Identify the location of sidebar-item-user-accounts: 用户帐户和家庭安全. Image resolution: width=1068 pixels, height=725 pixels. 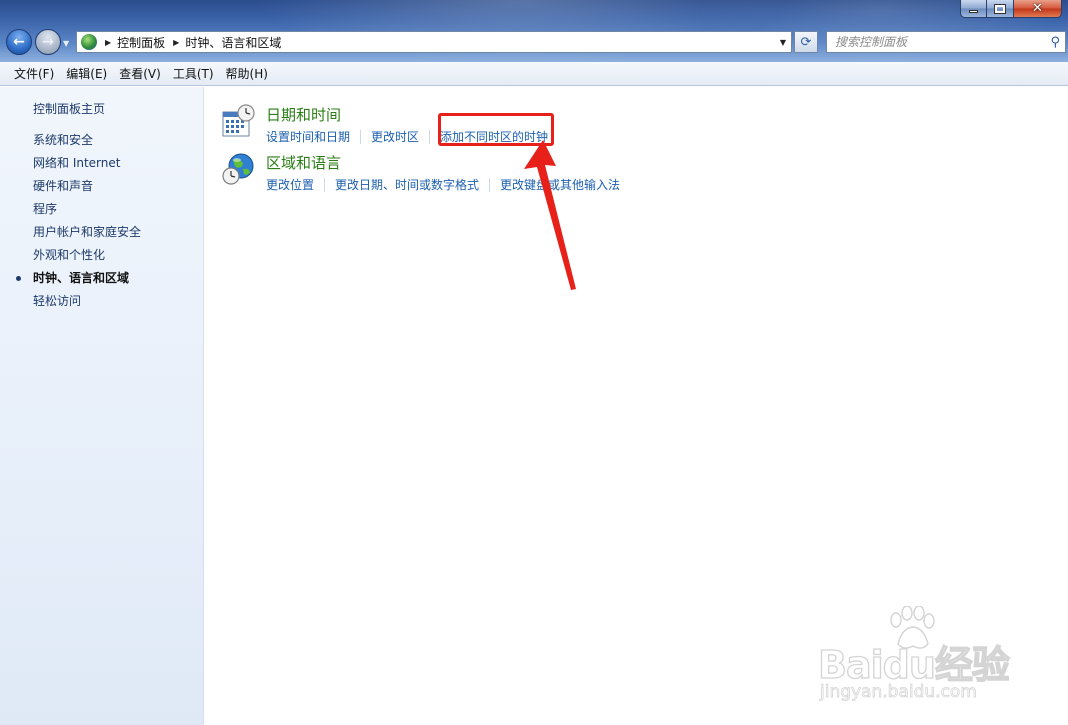
(102, 235).